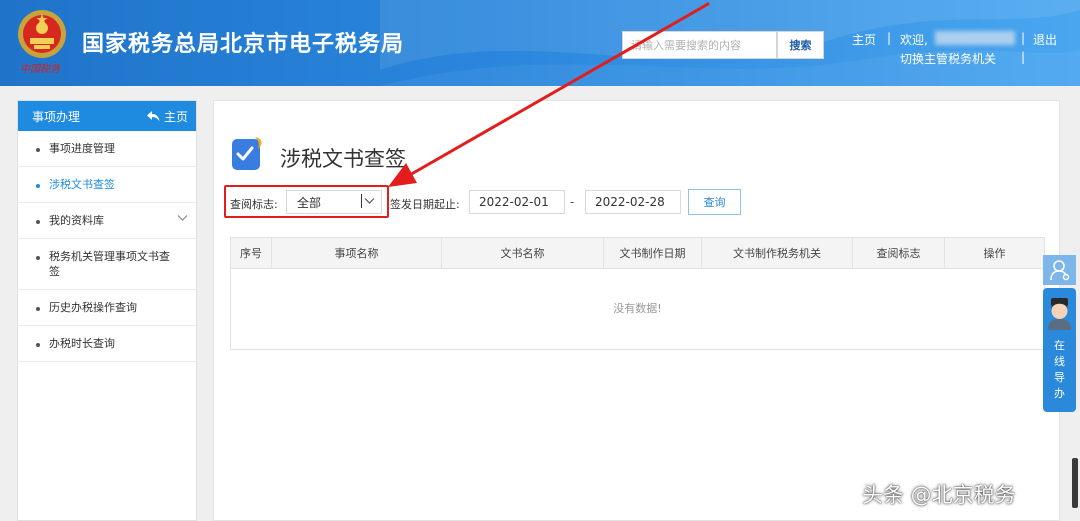 This screenshot has width=1080, height=521. I want to click on sidebar-item-label: 办税时长查询, so click(82, 343).